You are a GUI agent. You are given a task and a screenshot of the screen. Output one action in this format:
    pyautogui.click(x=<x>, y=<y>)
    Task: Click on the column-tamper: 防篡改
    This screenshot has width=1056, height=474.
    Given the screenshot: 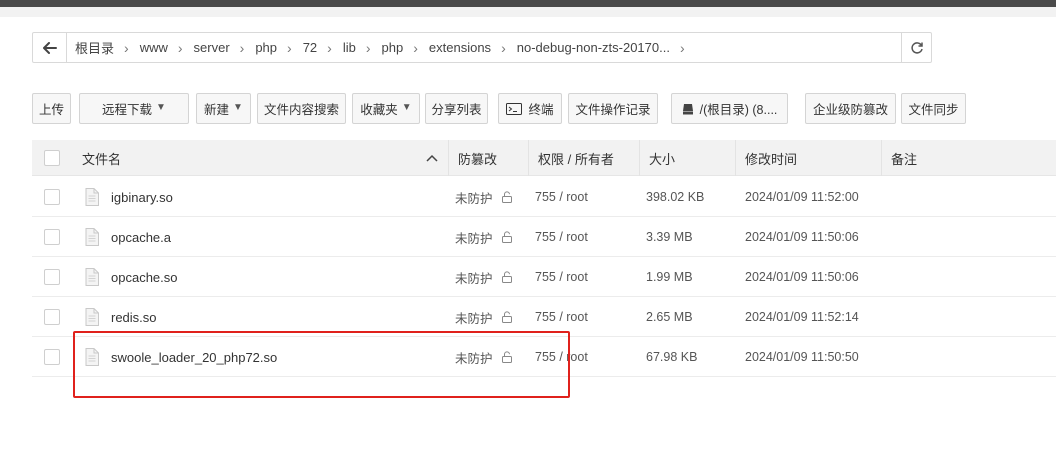 What is the action you would take?
    pyautogui.click(x=488, y=158)
    